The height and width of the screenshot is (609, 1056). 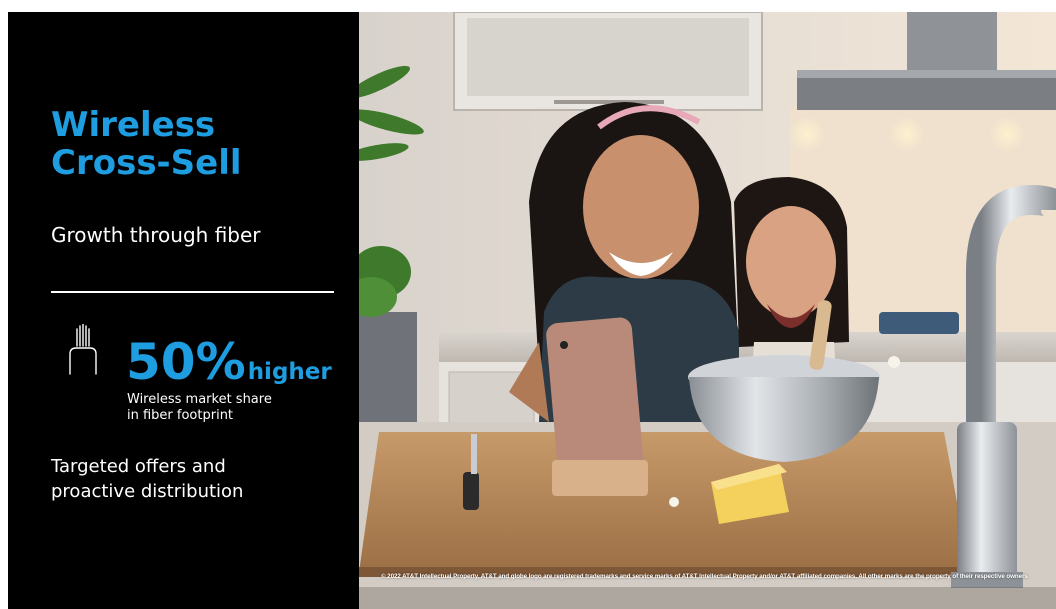 What do you see at coordinates (156, 235) in the screenshot?
I see `slide-subtitle: Growth through fiber` at bounding box center [156, 235].